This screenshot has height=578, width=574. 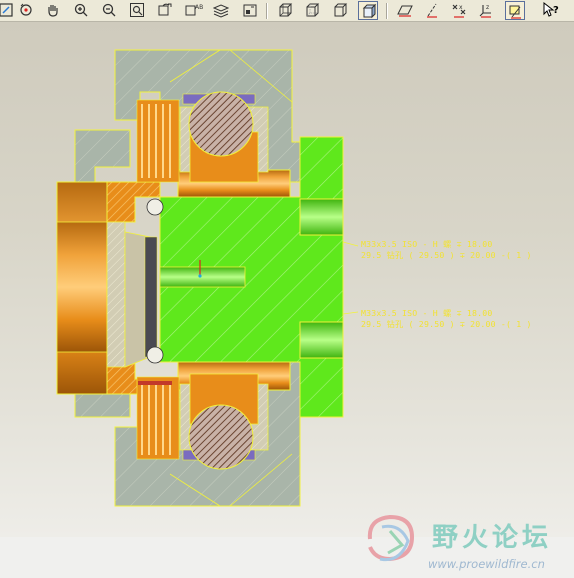 What do you see at coordinates (350, 278) in the screenshot?
I see `annotation-leaders` at bounding box center [350, 278].